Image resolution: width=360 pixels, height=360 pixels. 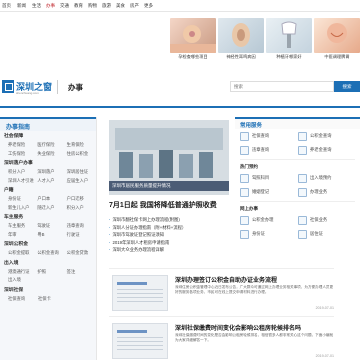 What do you see at coordinates (169, 235) in the screenshot?
I see `list-item: 深圳市驾驶证登记照证须知` at bounding box center [169, 235].